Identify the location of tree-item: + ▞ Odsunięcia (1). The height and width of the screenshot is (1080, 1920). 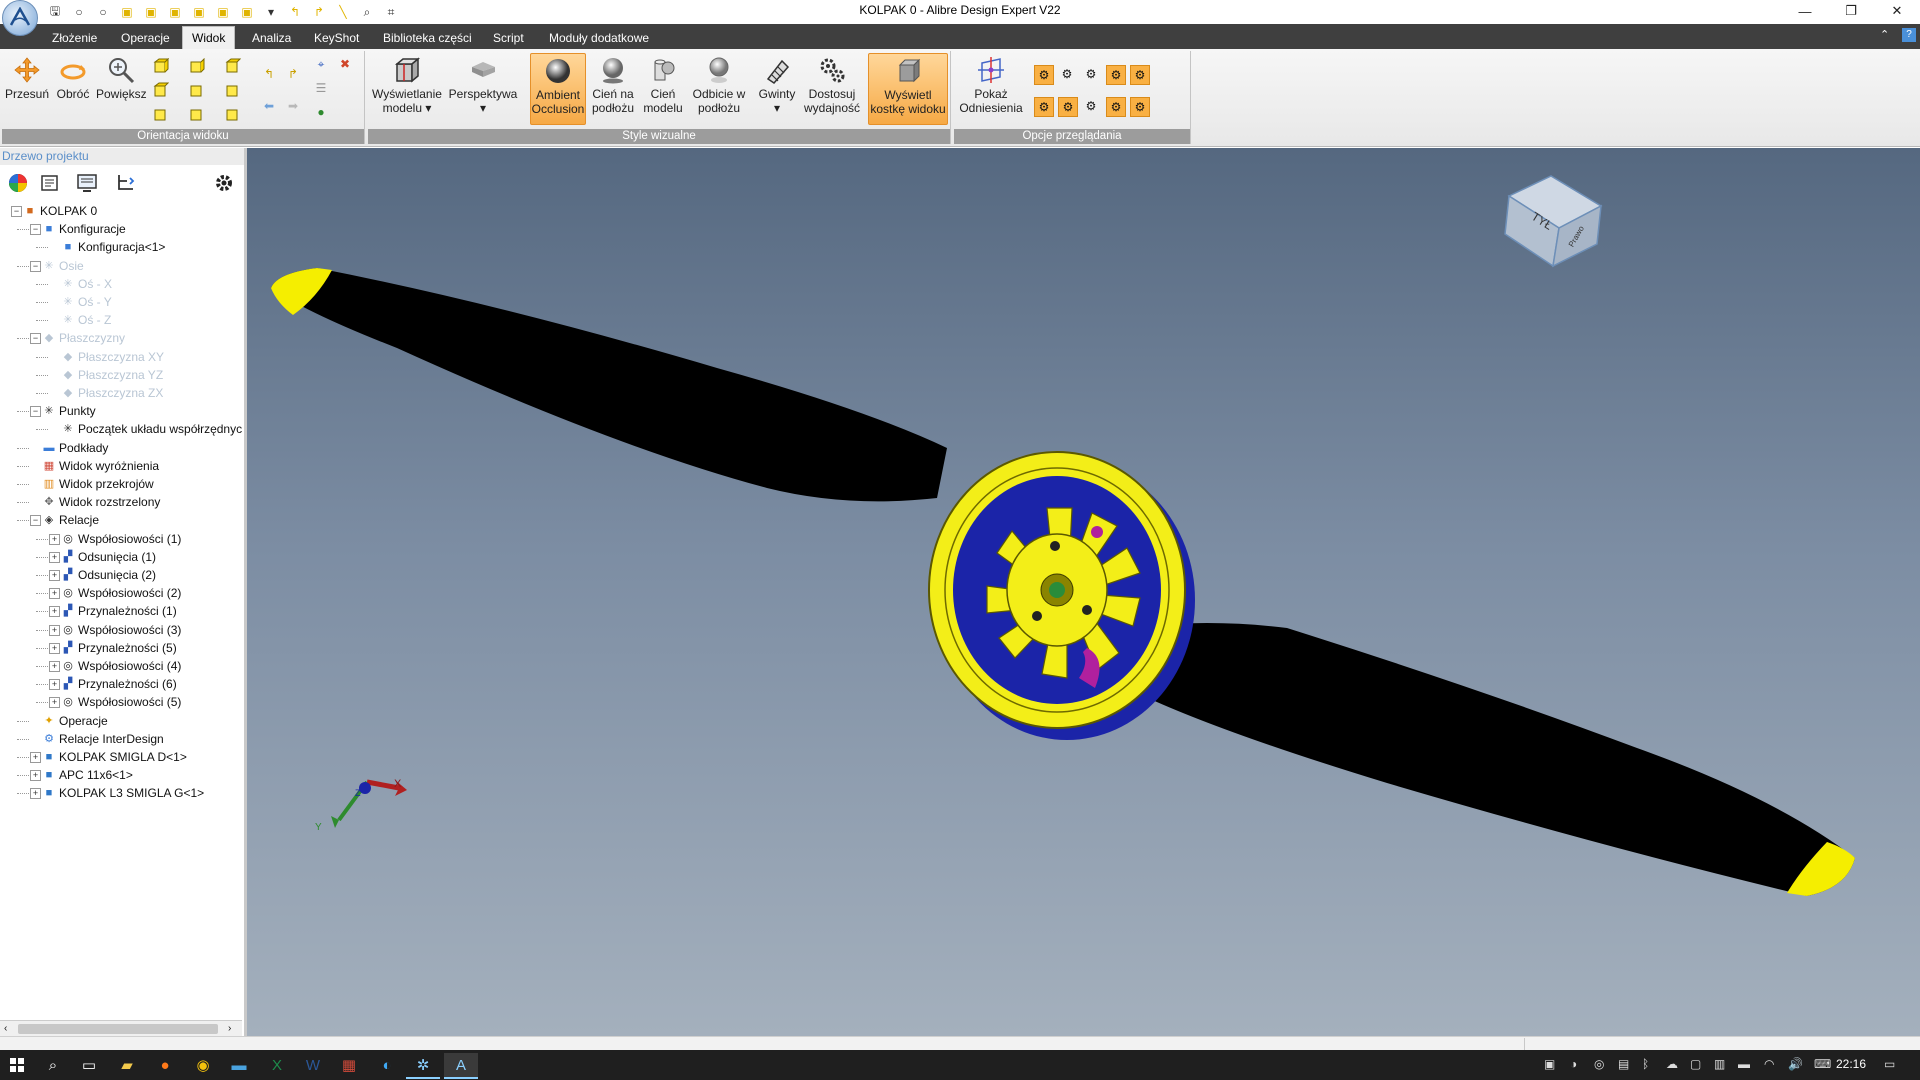
(121, 557).